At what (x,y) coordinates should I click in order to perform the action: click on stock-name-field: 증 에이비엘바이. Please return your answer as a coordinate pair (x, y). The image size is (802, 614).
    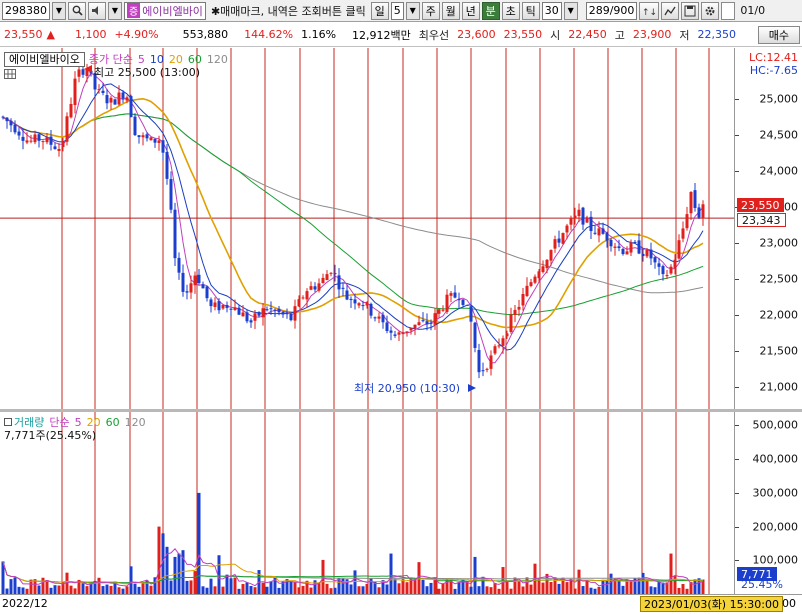
    Looking at the image, I should click on (165, 10).